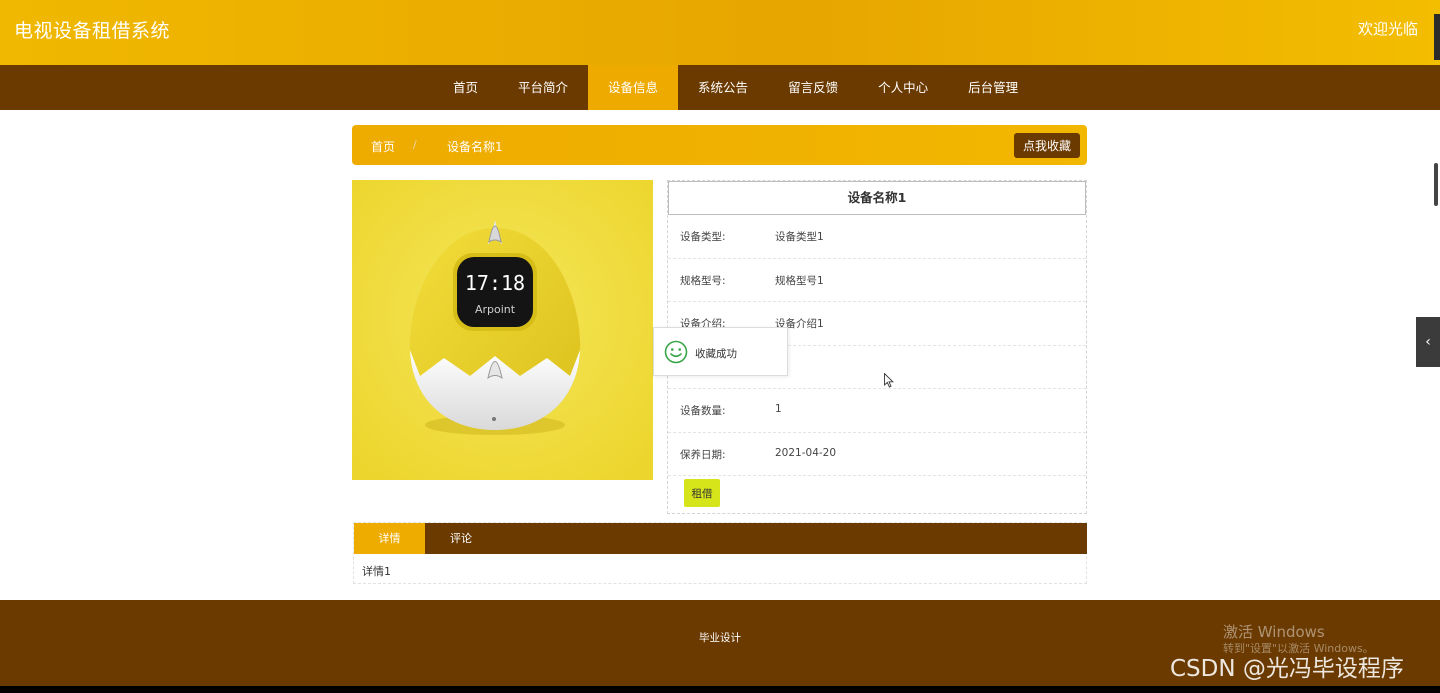 The height and width of the screenshot is (693, 1440). What do you see at coordinates (543, 87) in the screenshot?
I see `nav-item-about: 平台简介` at bounding box center [543, 87].